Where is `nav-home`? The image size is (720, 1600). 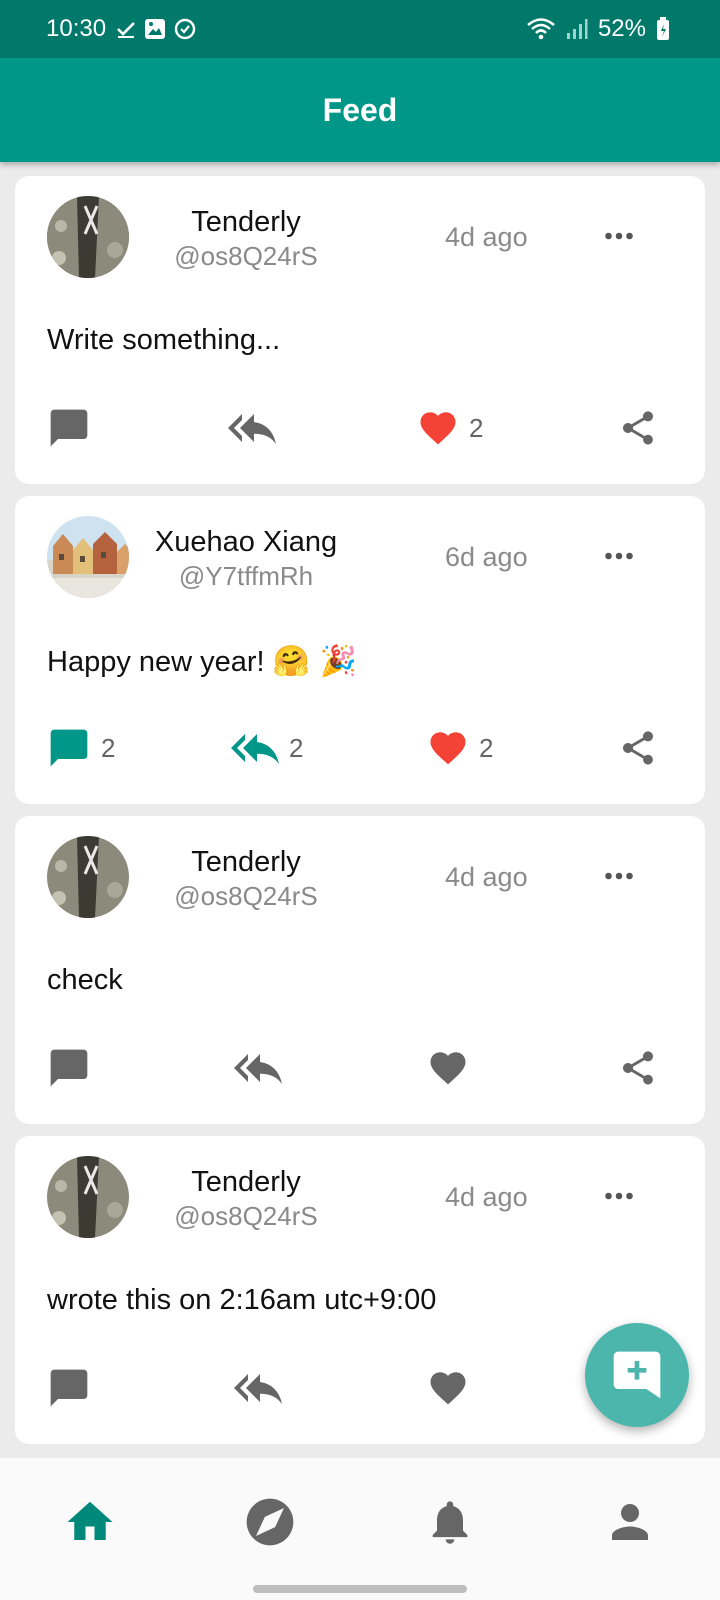
nav-home is located at coordinates (90, 1522).